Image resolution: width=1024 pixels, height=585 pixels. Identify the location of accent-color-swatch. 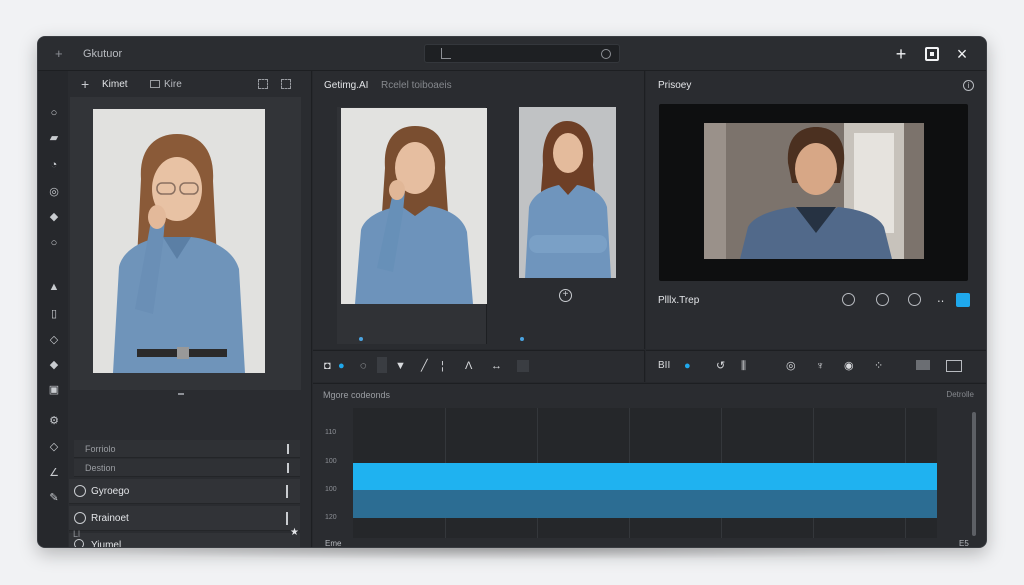
(963, 300).